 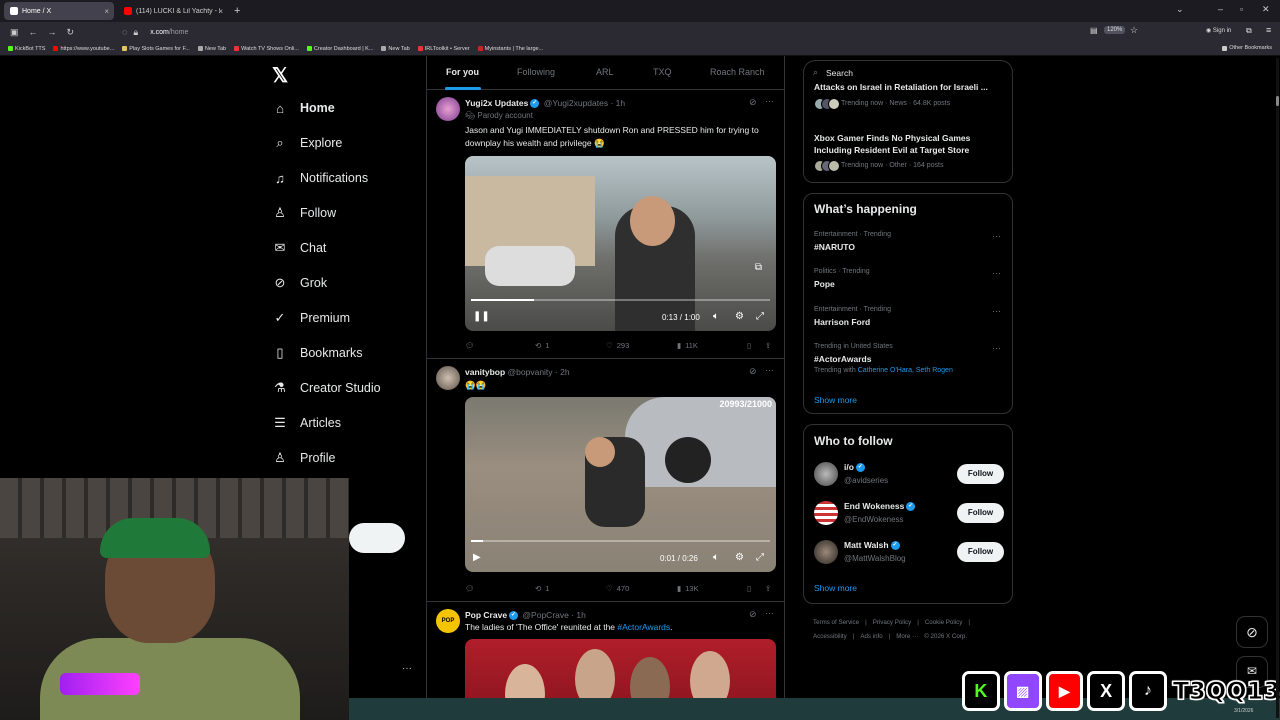 I want to click on post-button, so click(x=377, y=538).